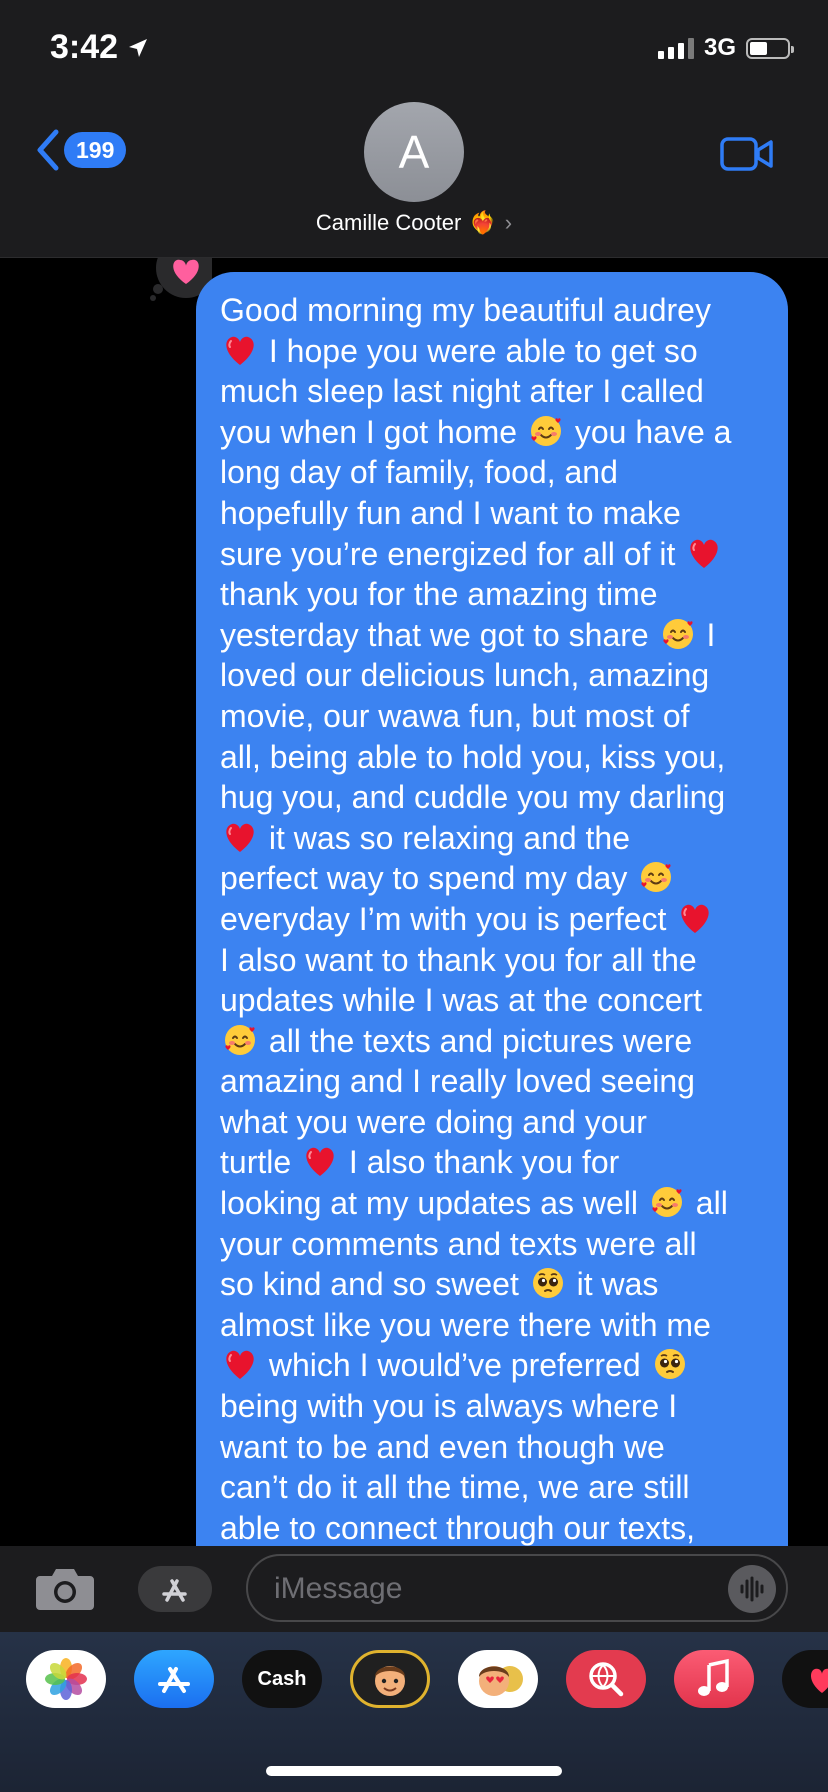 The image size is (828, 1792). I want to click on message-line: want to be and even though we, so click(442, 1446).